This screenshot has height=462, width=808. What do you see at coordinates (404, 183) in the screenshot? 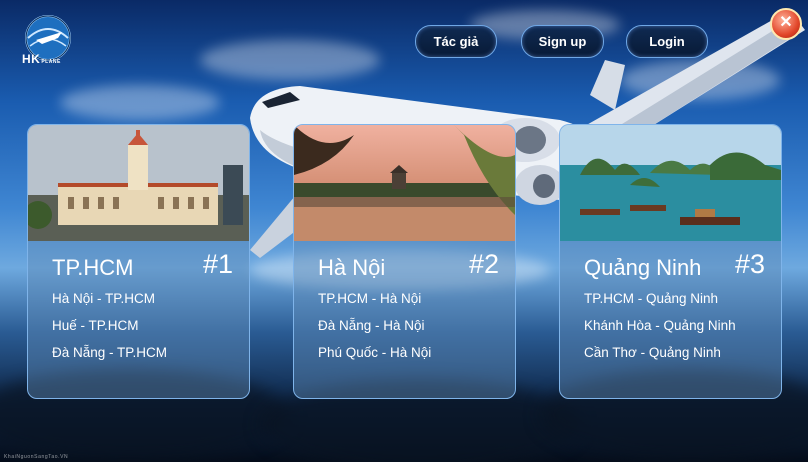
I see `hanoi-lake-photo` at bounding box center [404, 183].